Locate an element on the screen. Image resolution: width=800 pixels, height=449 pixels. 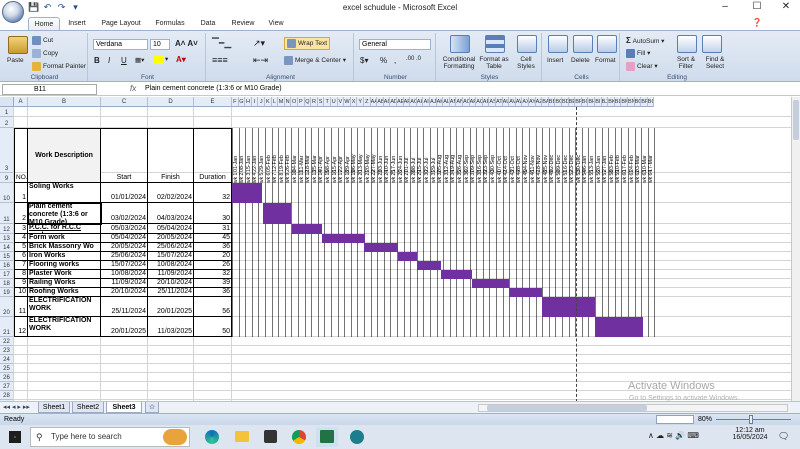
row-header: 22 is located at coordinates (7, 341).